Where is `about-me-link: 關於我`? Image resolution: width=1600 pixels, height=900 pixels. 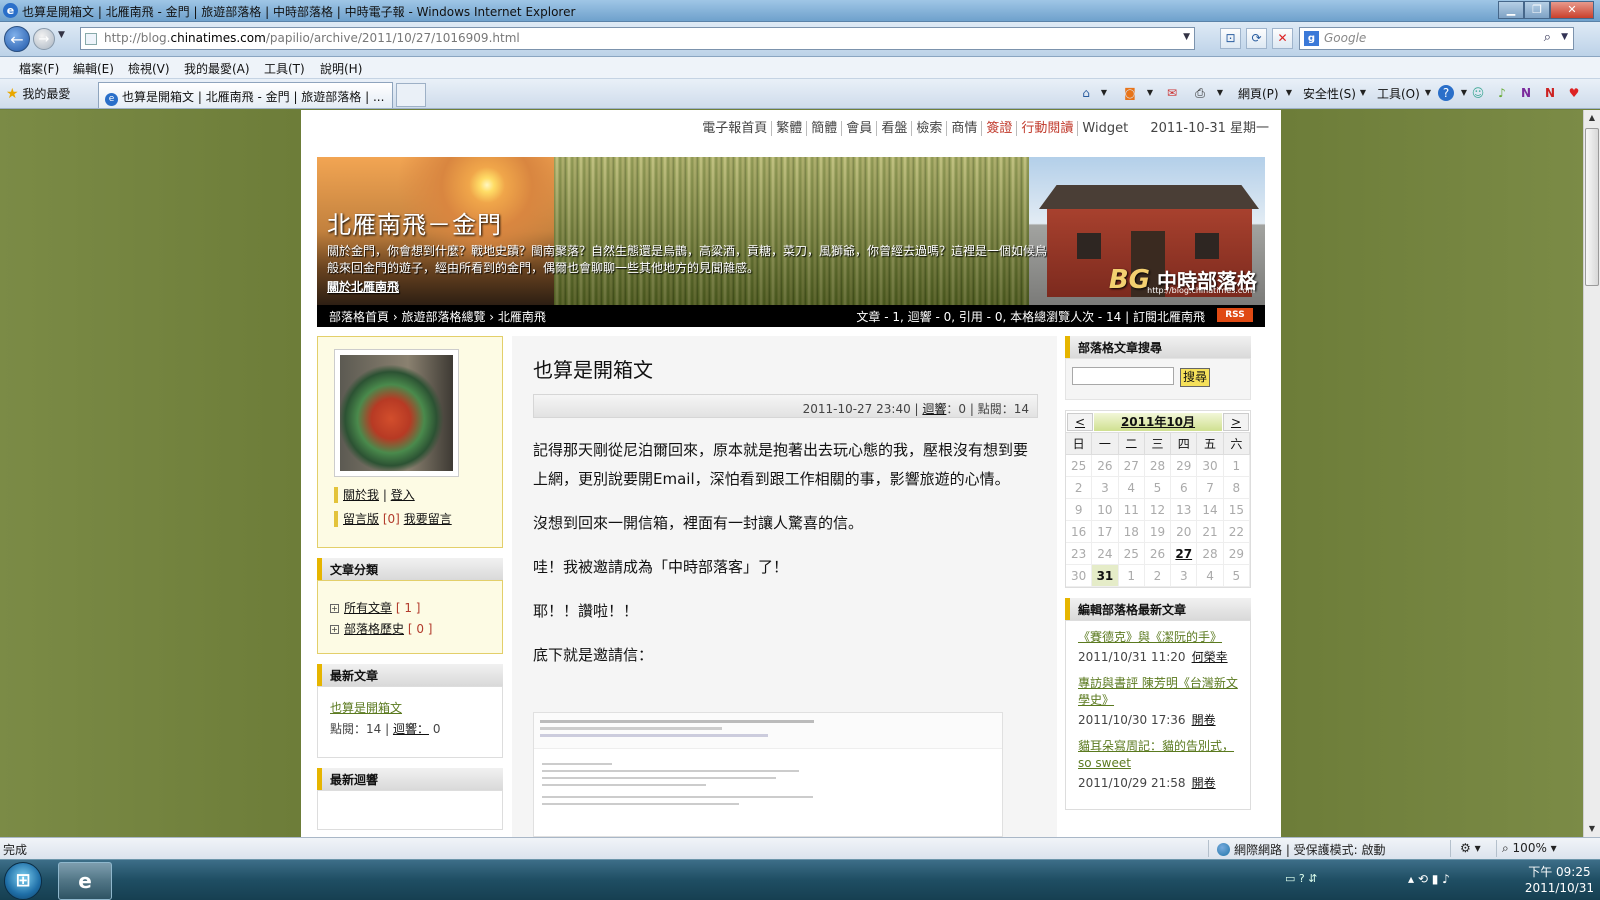 about-me-link: 關於我 is located at coordinates (361, 495).